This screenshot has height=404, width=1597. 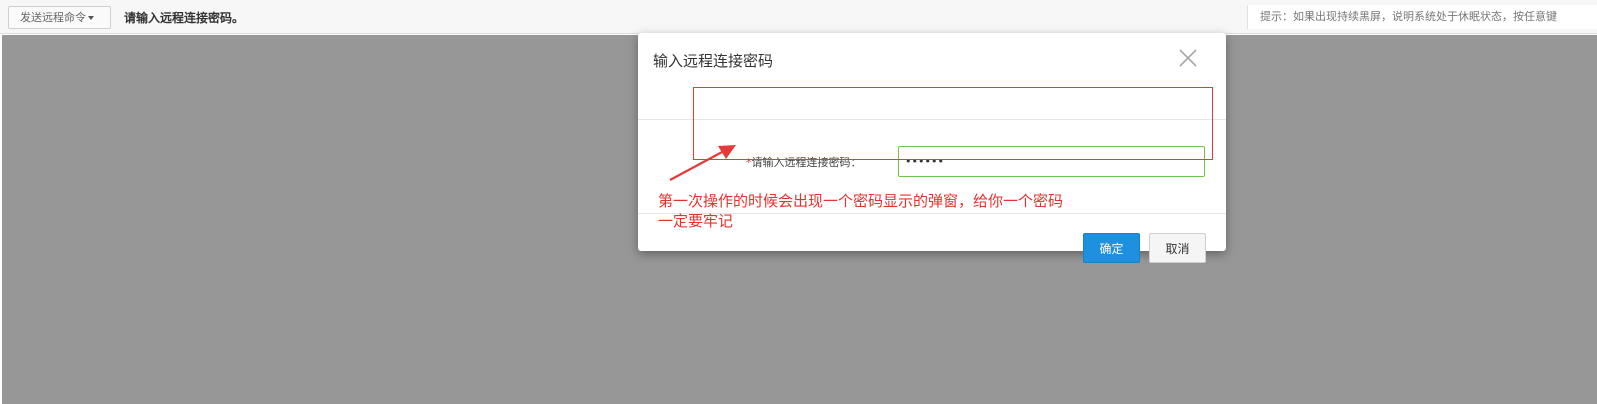 I want to click on dialog-title: 输入远程连接密码, so click(x=713, y=61).